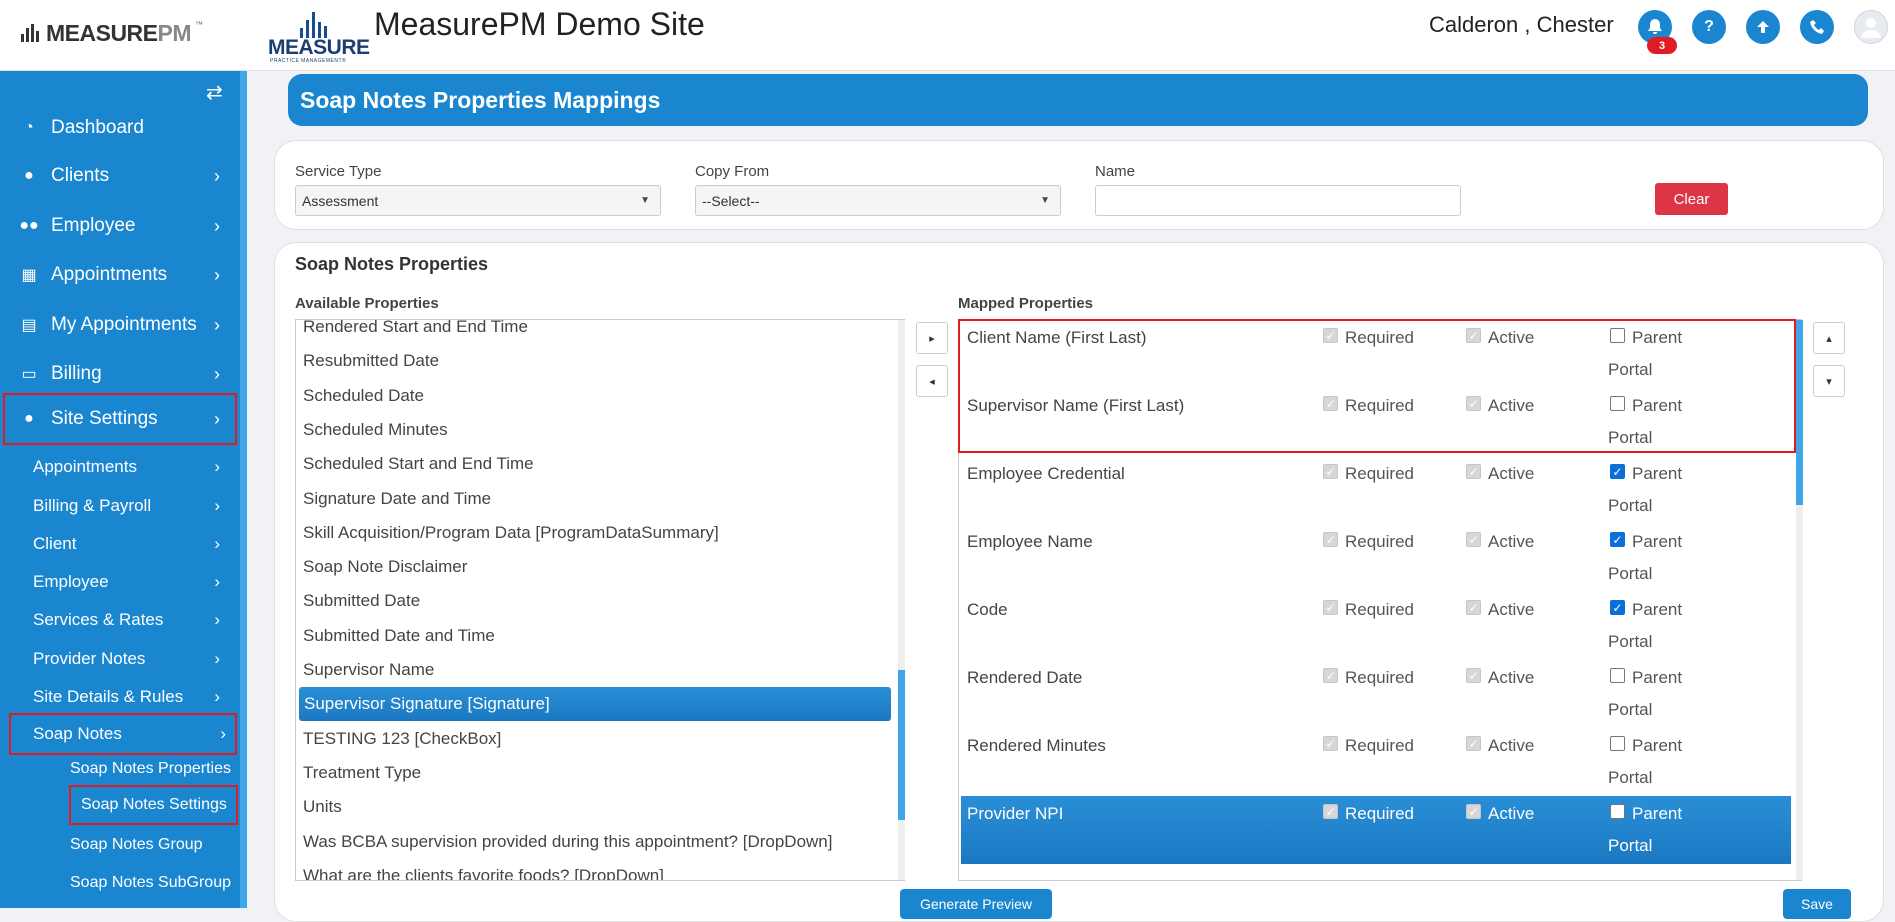 Image resolution: width=1895 pixels, height=922 pixels. Describe the element at coordinates (120, 697) in the screenshot. I see `sidebar-sub-site-details-rules: Site Details & Rules ›` at that location.